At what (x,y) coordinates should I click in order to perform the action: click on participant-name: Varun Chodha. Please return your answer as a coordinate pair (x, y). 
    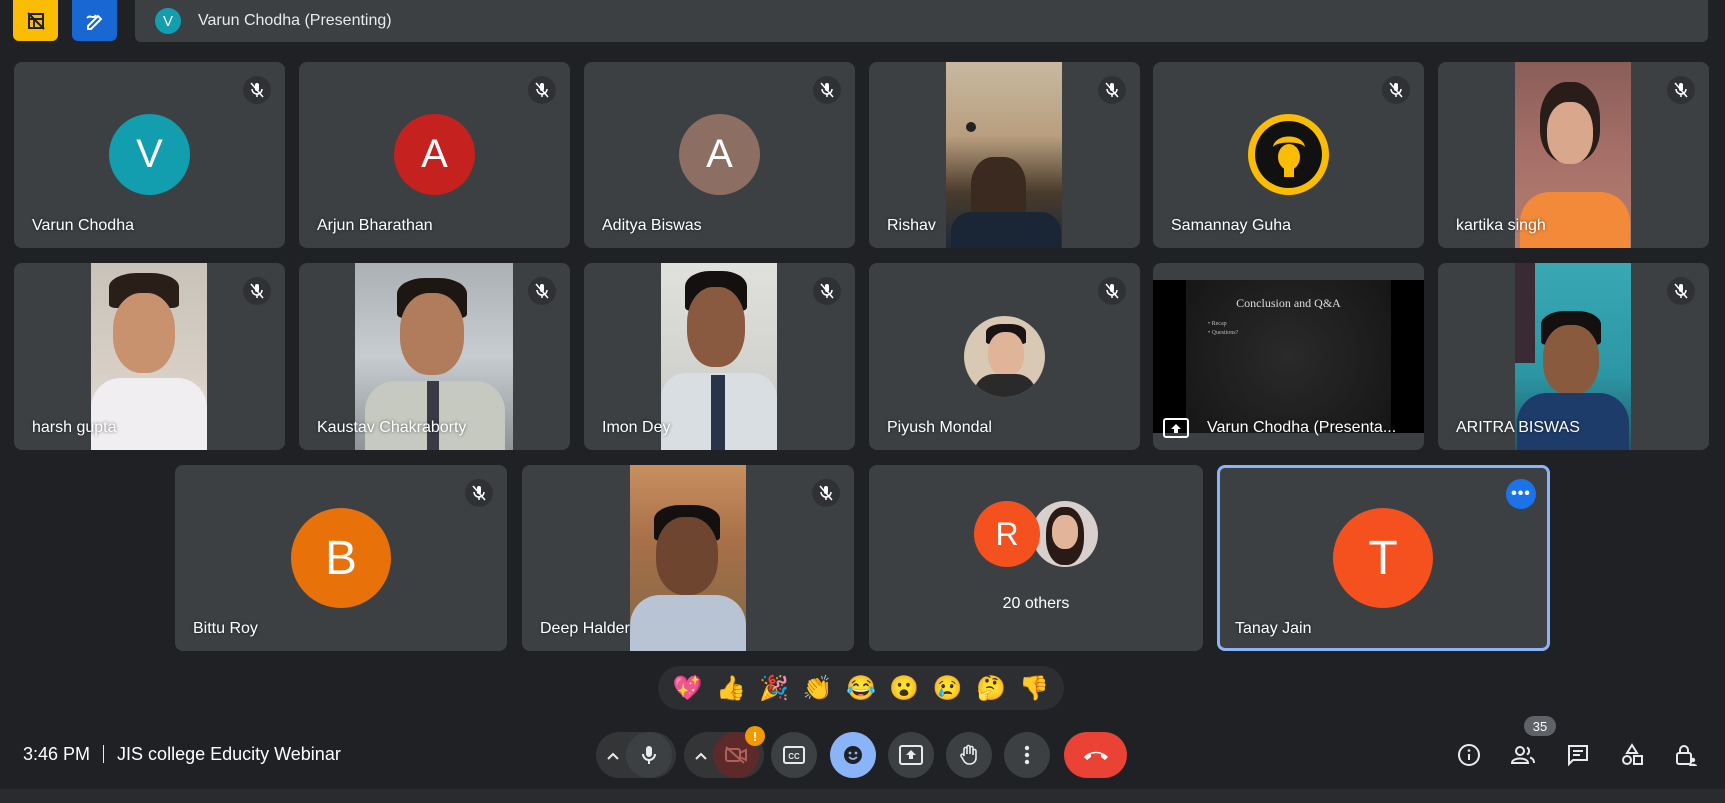
    Looking at the image, I should click on (83, 225).